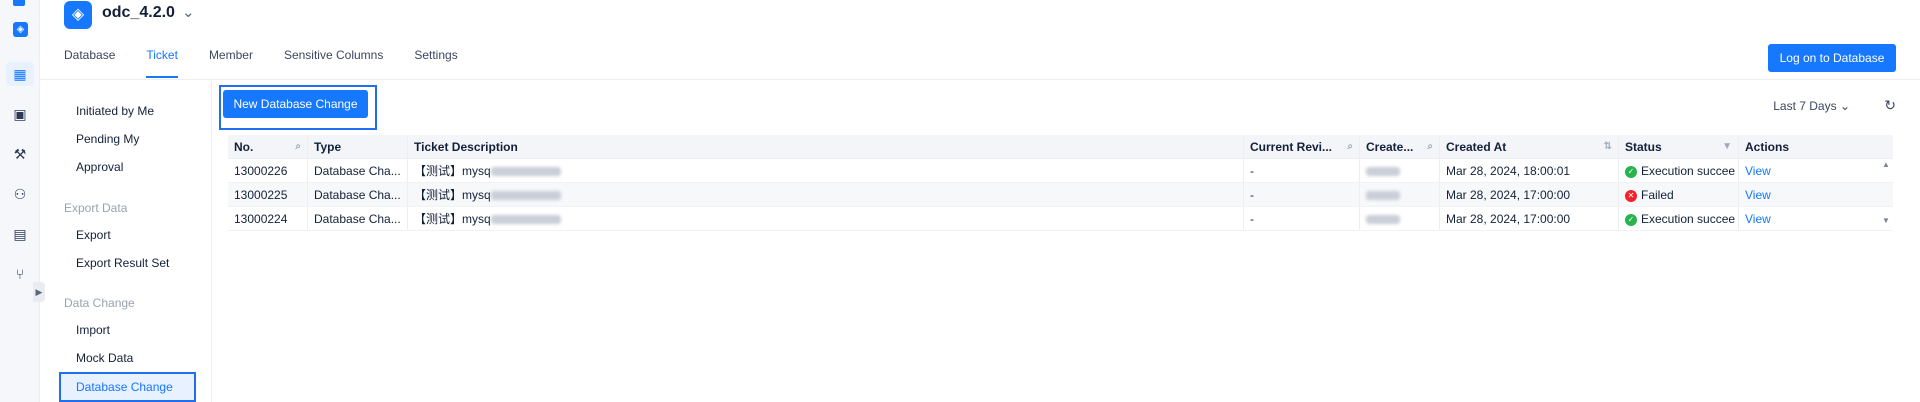 Image resolution: width=1920 pixels, height=402 pixels. I want to click on header-creator: Create... ⌕, so click(1400, 146).